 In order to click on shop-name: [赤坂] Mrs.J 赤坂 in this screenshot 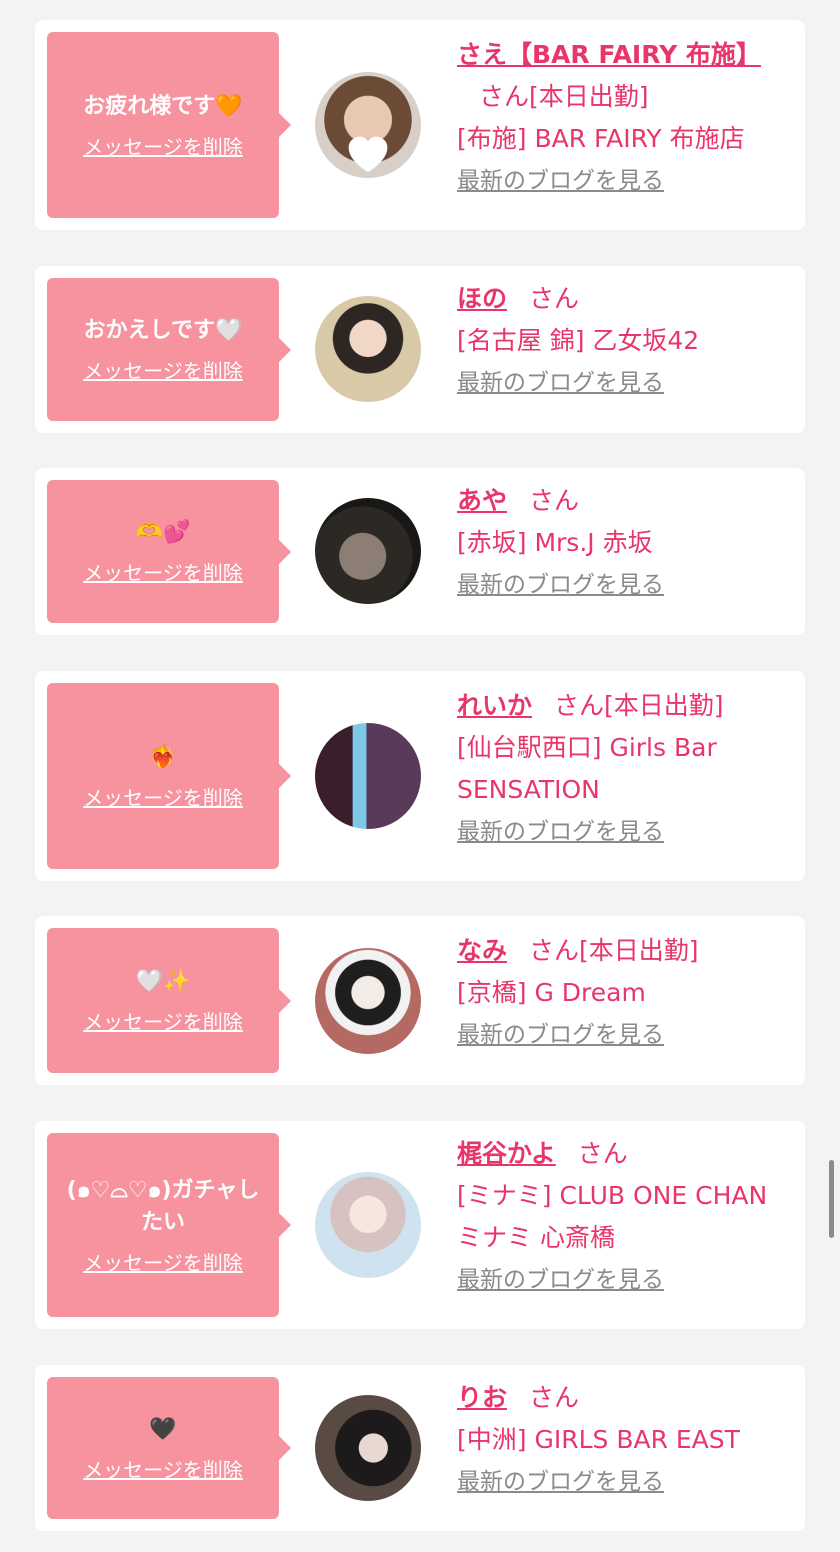, I will do `click(555, 542)`.